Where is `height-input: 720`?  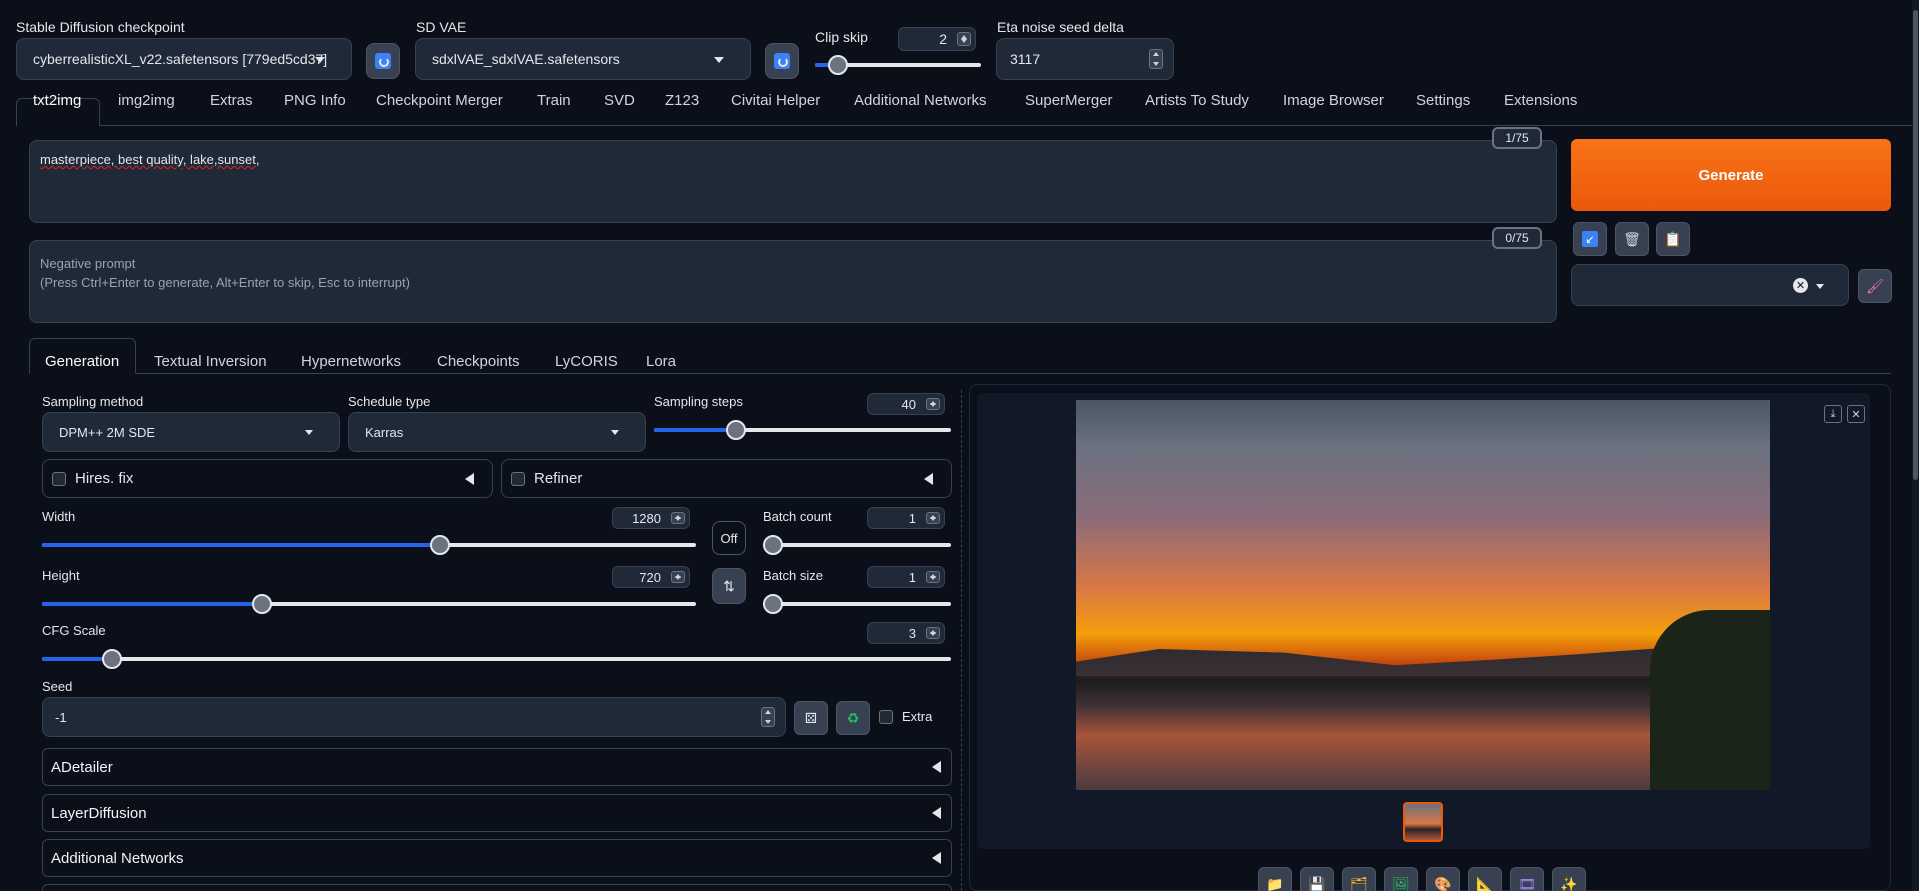
height-input: 720 is located at coordinates (651, 577).